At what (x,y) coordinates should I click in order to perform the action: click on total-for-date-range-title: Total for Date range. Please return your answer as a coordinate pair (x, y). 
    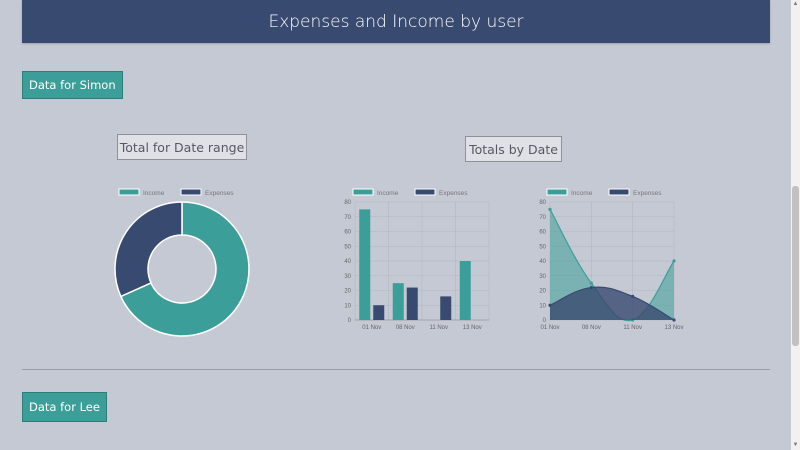
    Looking at the image, I should click on (182, 147).